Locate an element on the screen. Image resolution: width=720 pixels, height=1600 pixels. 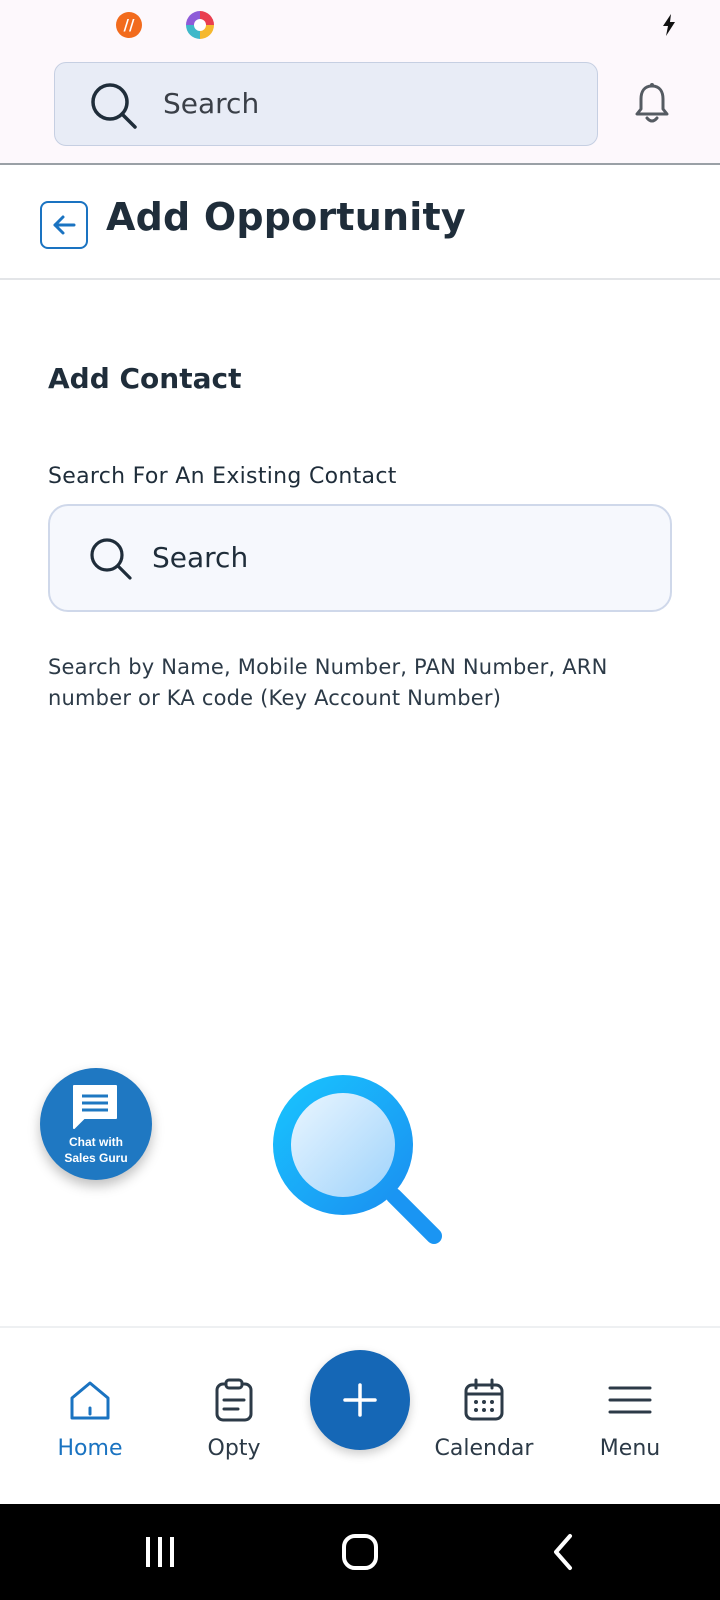
system-navigation-bar is located at coordinates (360, 1552).